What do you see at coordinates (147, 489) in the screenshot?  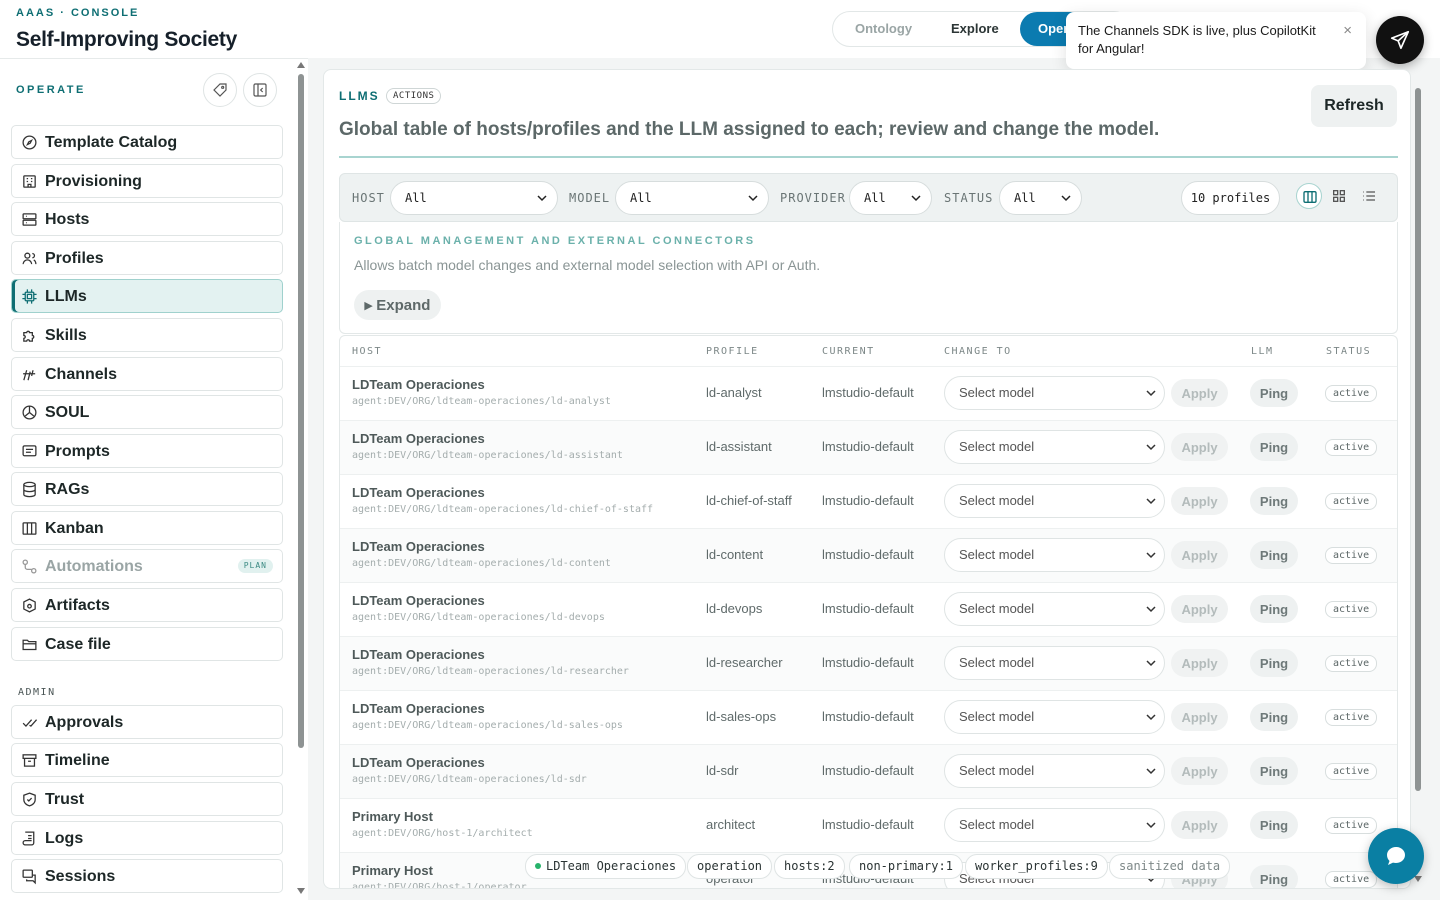 I see `sidebar-item-rags: RAGs` at bounding box center [147, 489].